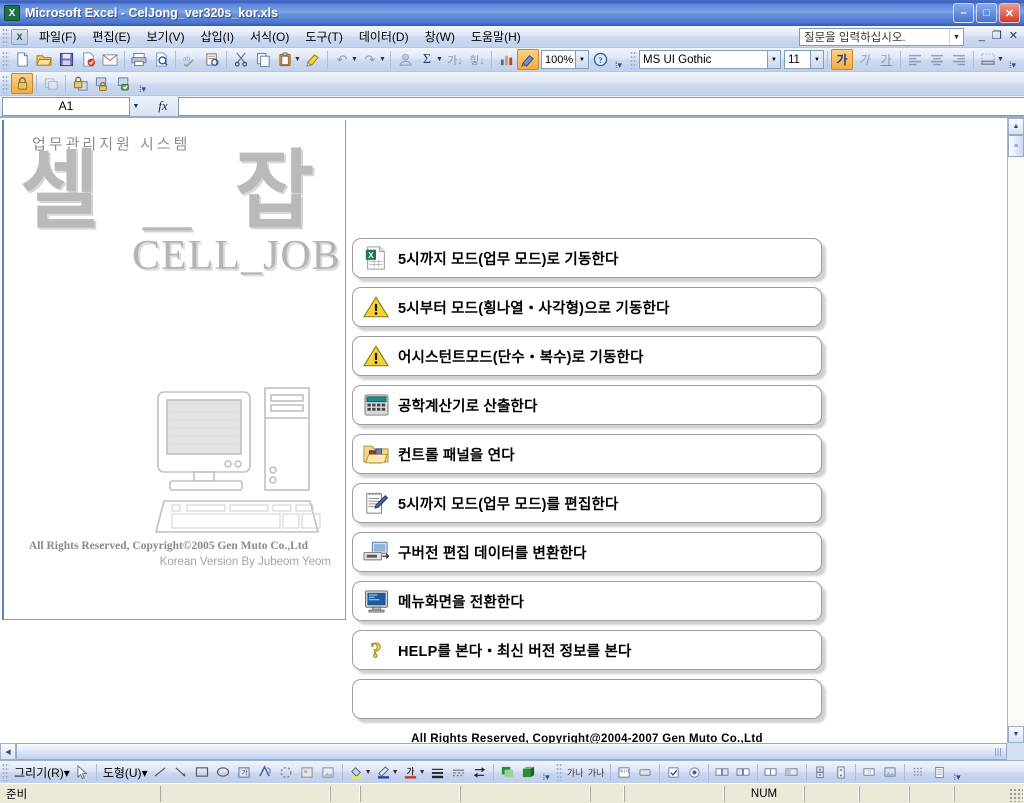 The image size is (1024, 803). I want to click on textbox-ctl-icon, so click(722, 772).